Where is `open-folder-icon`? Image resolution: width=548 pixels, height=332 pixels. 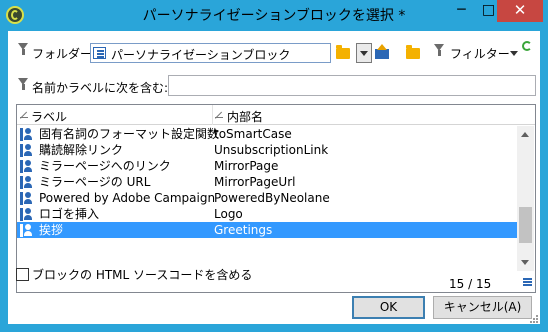 open-folder-icon is located at coordinates (413, 52).